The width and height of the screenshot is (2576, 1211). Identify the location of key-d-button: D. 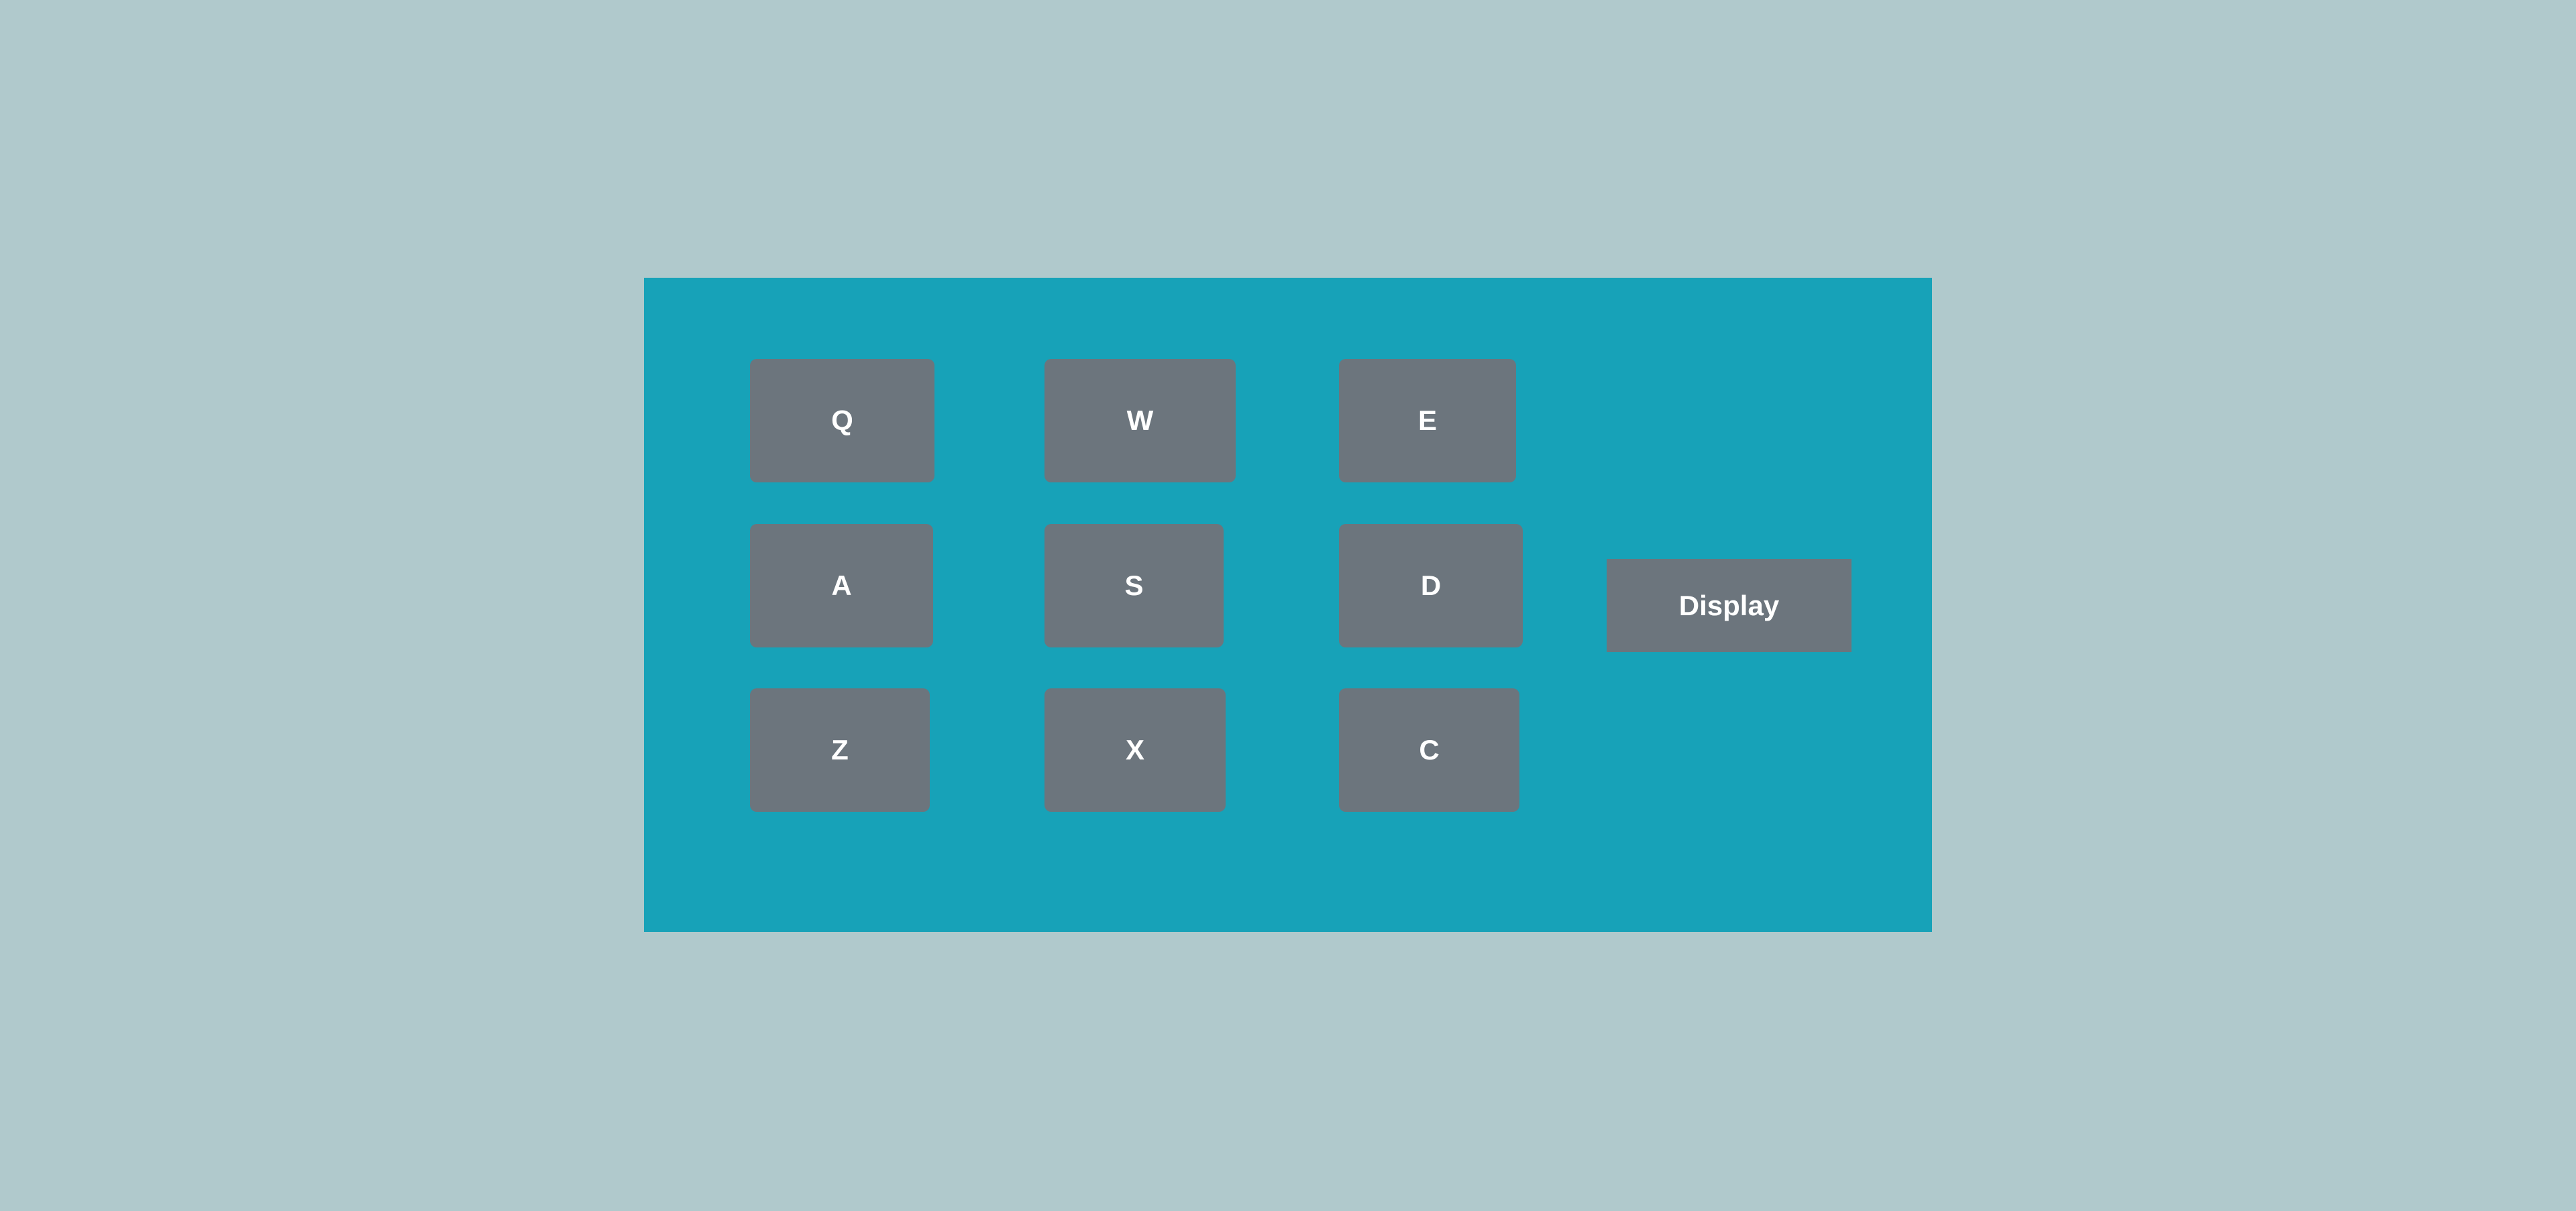
(1431, 585).